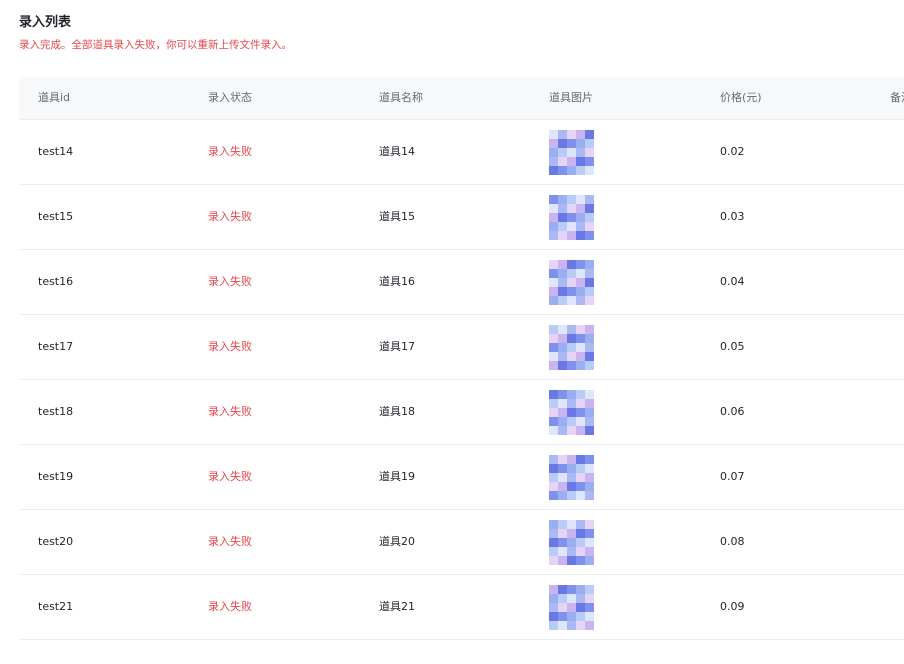 The image size is (904, 664). Describe the element at coordinates (571, 98) in the screenshot. I see `column-header-image: 道具图片` at that location.